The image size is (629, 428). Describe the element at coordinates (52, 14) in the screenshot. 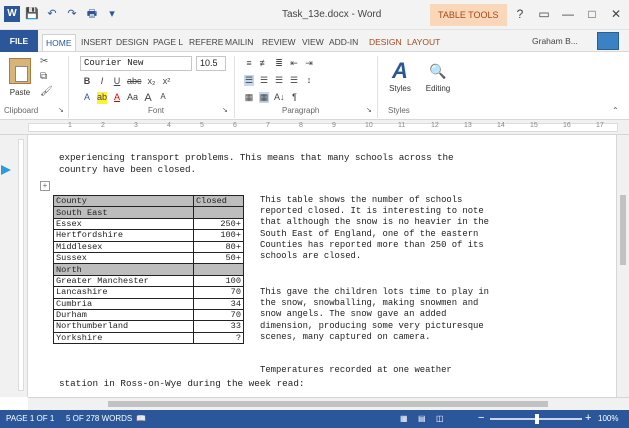

I see `undo-icon: ↶` at that location.